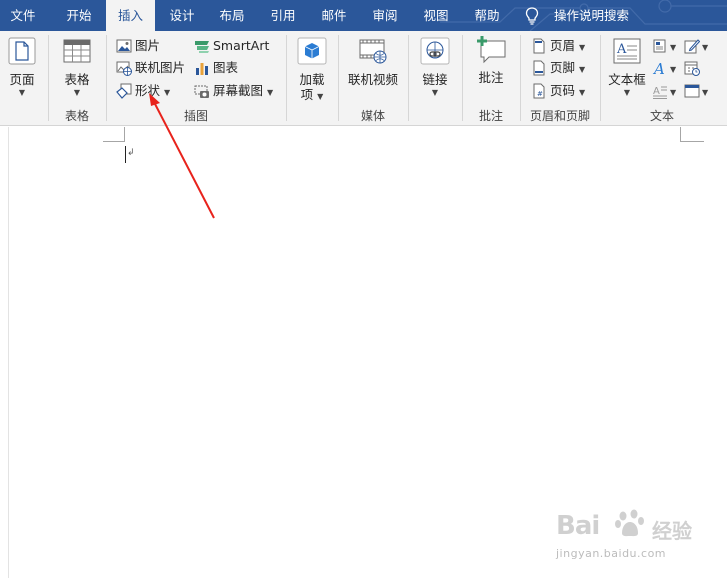 The height and width of the screenshot is (578, 727). I want to click on links-button: 链接 ▼, so click(435, 68).